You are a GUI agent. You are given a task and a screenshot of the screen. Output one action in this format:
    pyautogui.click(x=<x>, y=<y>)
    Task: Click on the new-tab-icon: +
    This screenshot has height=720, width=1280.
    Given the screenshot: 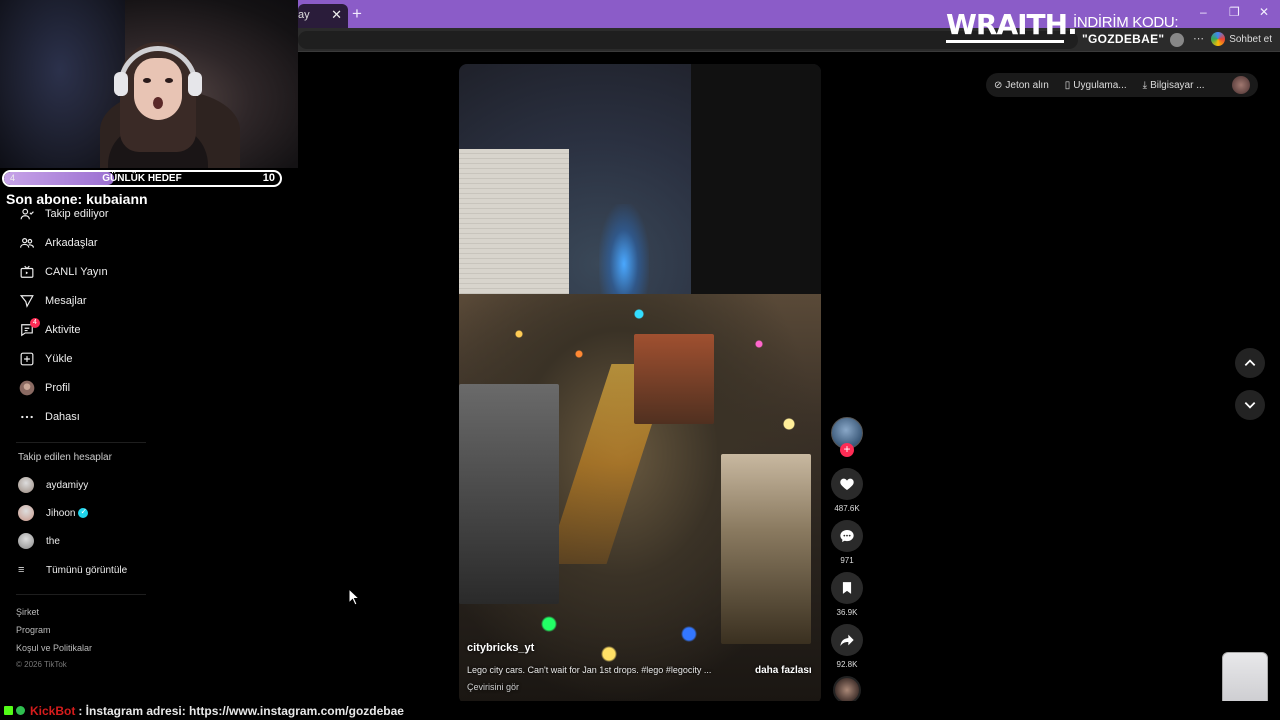 What is the action you would take?
    pyautogui.click(x=357, y=14)
    